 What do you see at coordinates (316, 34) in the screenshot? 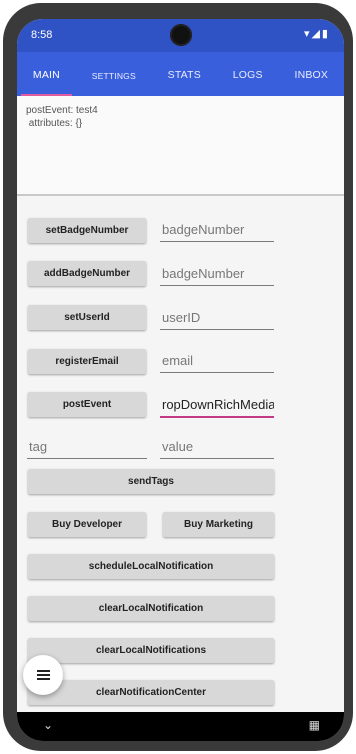
I see `status-icons: ▾◢▮` at bounding box center [316, 34].